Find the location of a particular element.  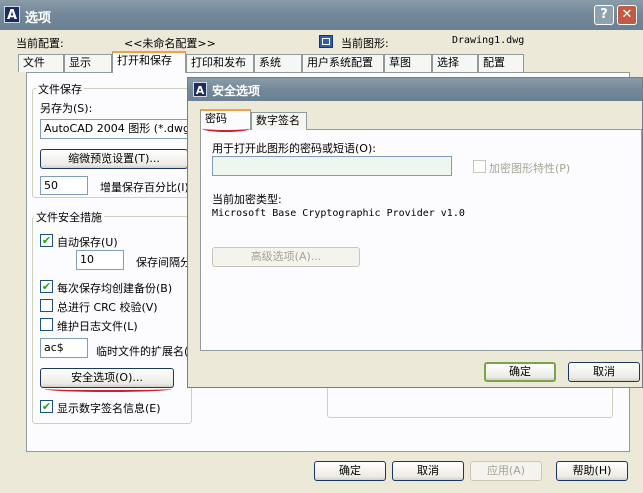

ok-button: 确定 is located at coordinates (350, 471).